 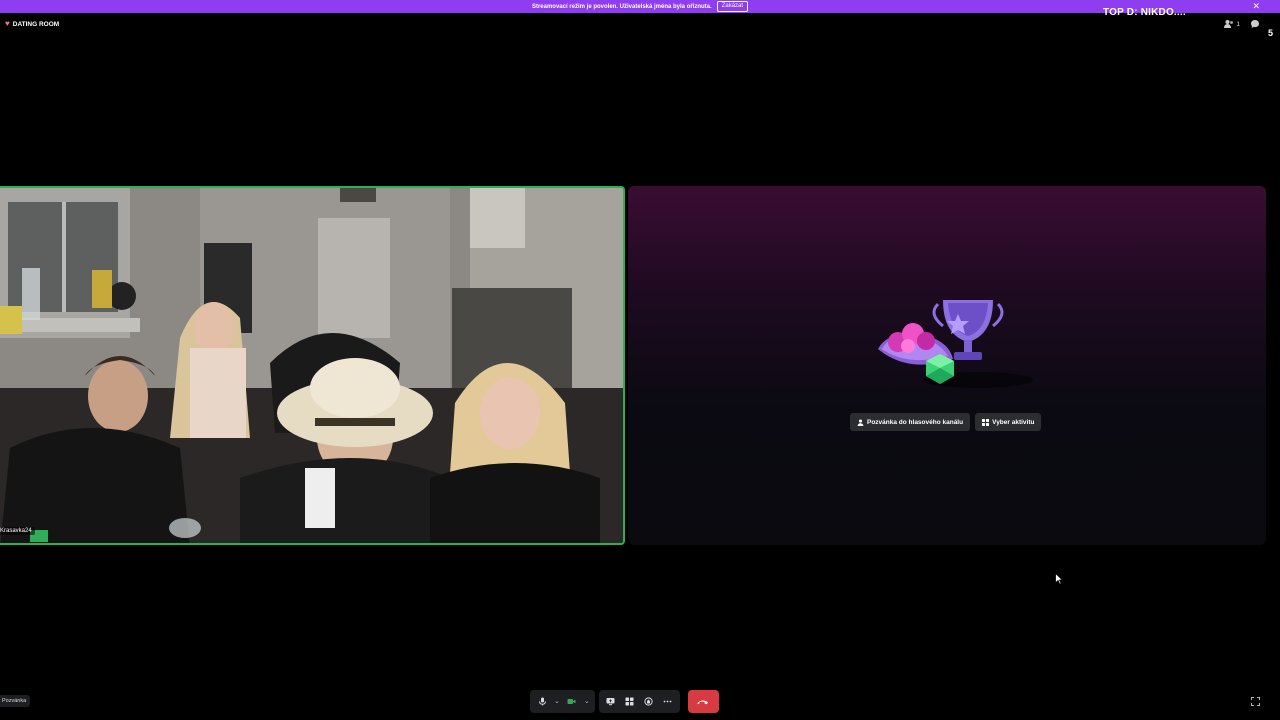 I want to click on screen-share-icon, so click(x=610, y=702).